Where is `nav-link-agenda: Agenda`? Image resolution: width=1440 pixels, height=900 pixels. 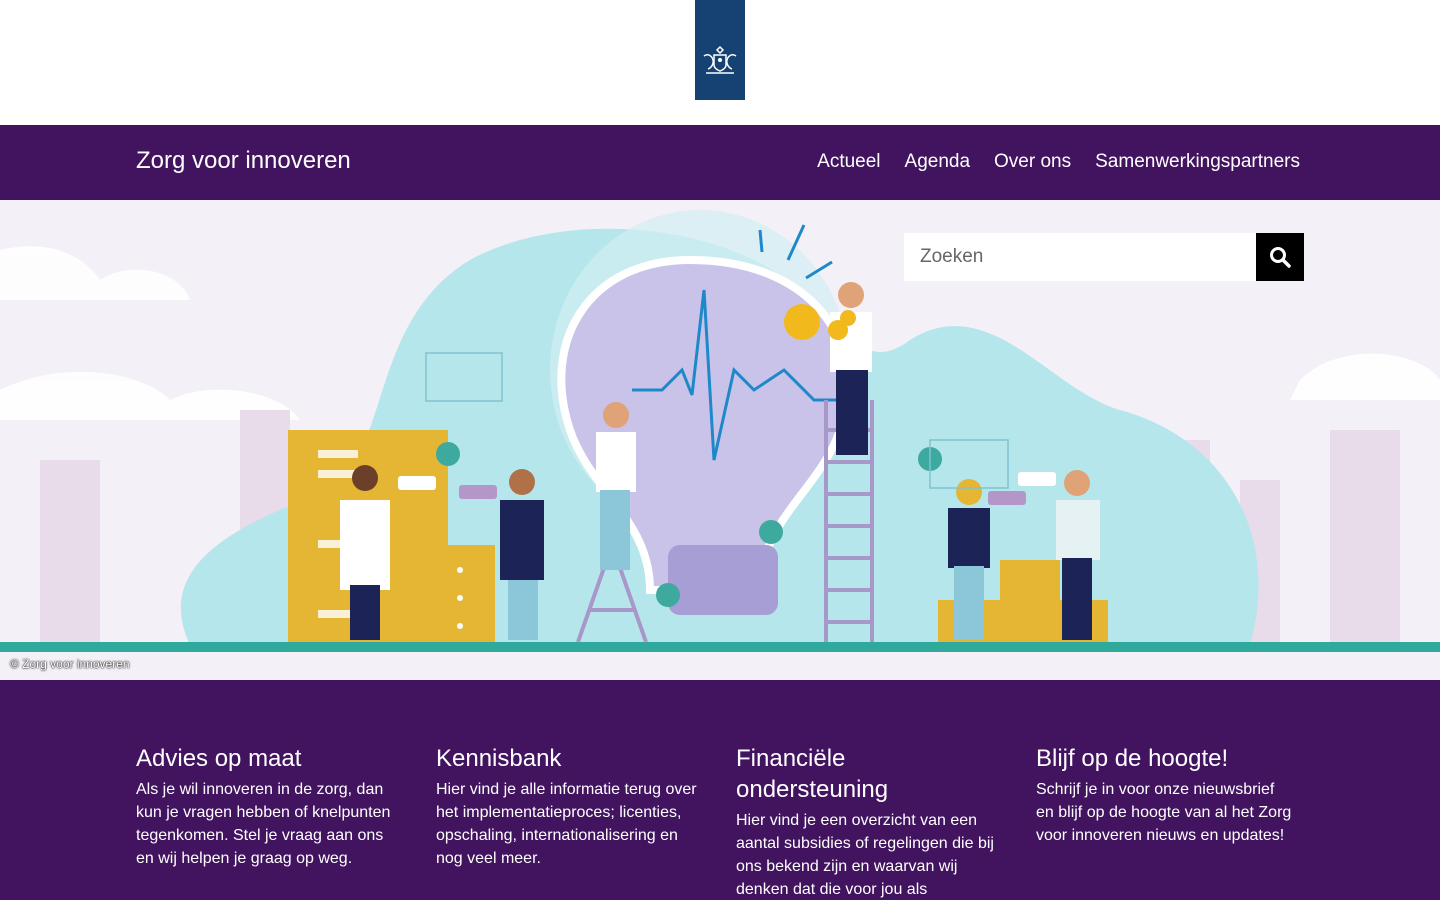 nav-link-agenda: Agenda is located at coordinates (938, 162).